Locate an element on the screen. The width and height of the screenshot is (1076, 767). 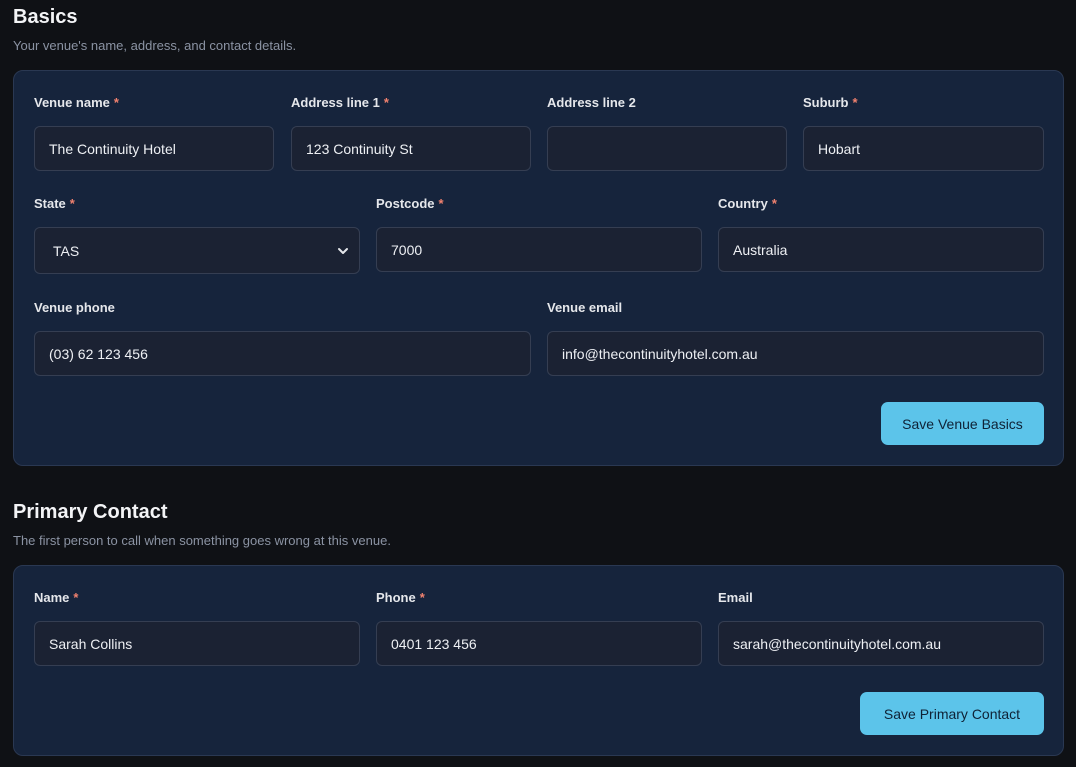
address-line-2-input is located at coordinates (667, 148).